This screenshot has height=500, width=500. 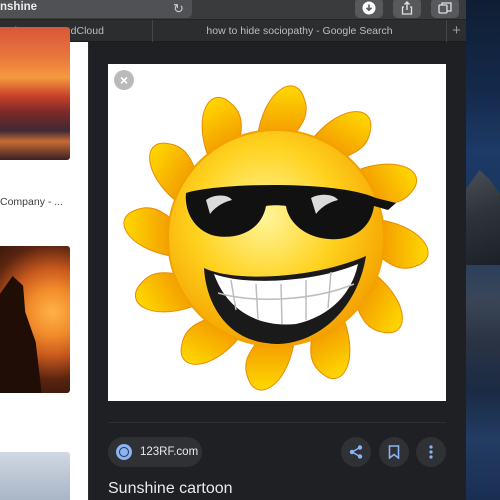 What do you see at coordinates (35, 93) in the screenshot?
I see `result-thumbnail-sunset` at bounding box center [35, 93].